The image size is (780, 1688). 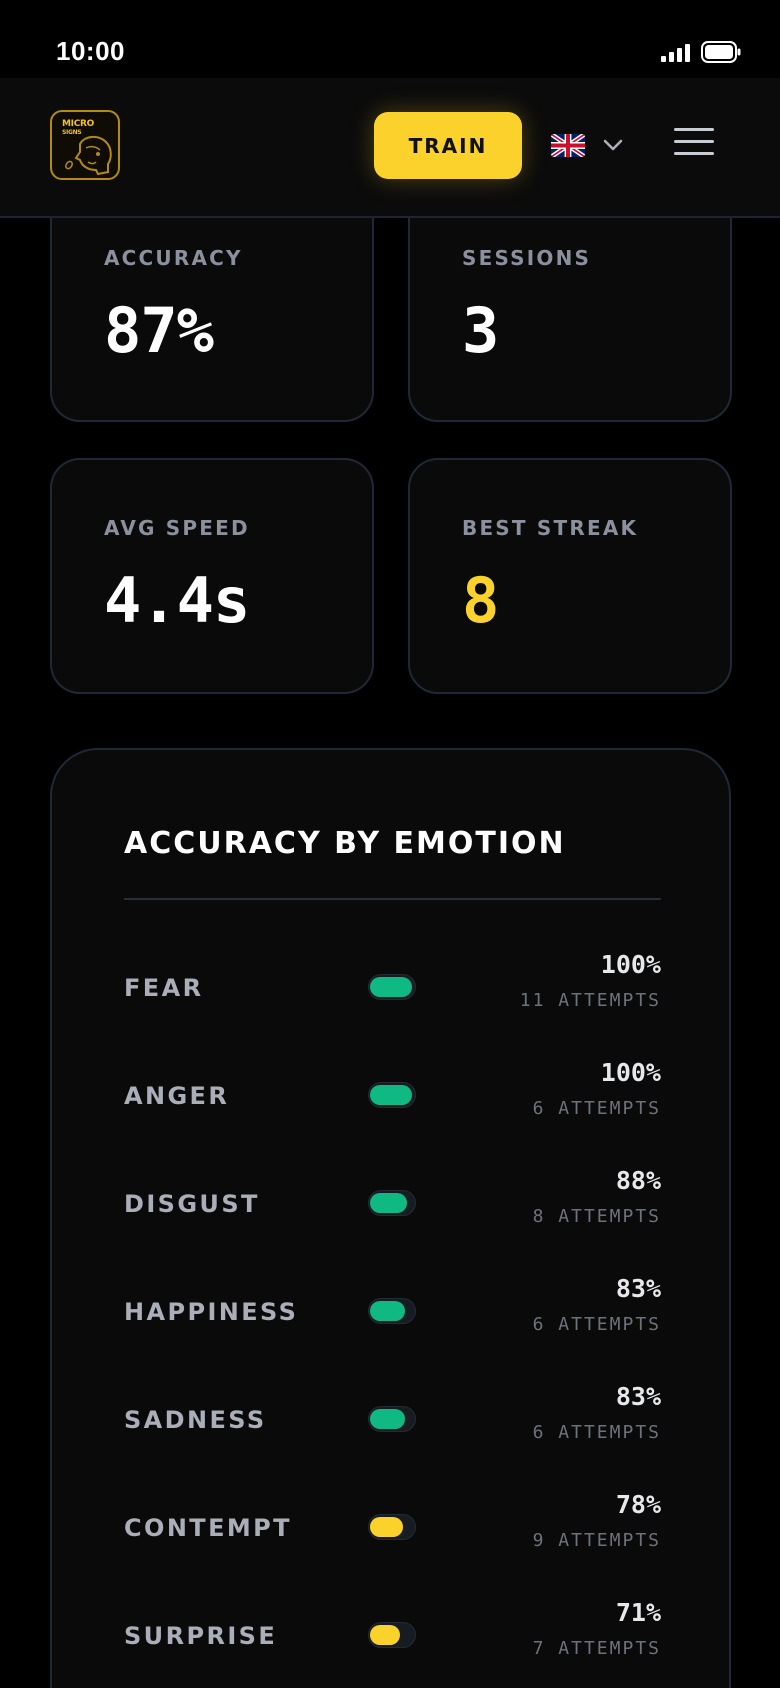 I want to click on emotion-name: ANGER, so click(x=177, y=1096).